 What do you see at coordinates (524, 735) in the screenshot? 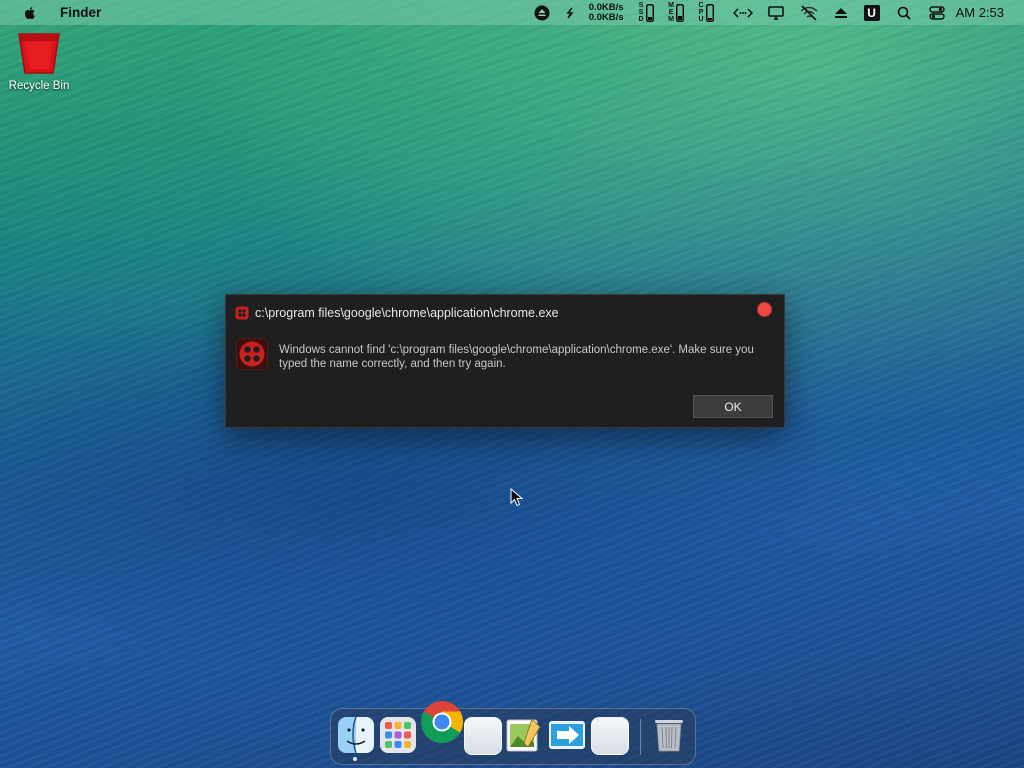
I see `image-editor-icon` at bounding box center [524, 735].